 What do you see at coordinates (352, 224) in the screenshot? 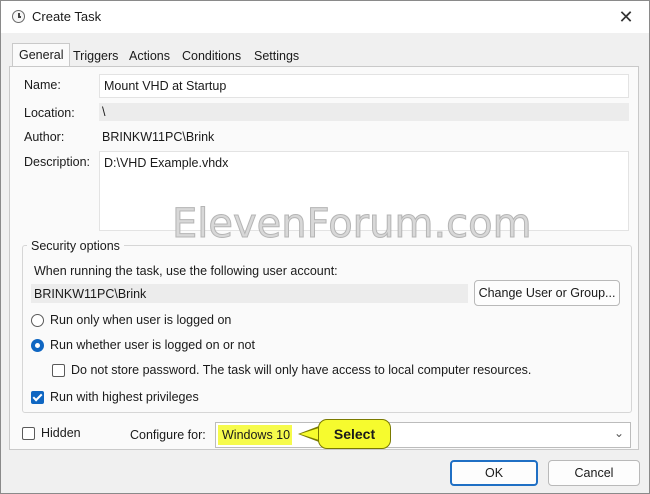
I see `watermark: ElevenForum.com` at bounding box center [352, 224].